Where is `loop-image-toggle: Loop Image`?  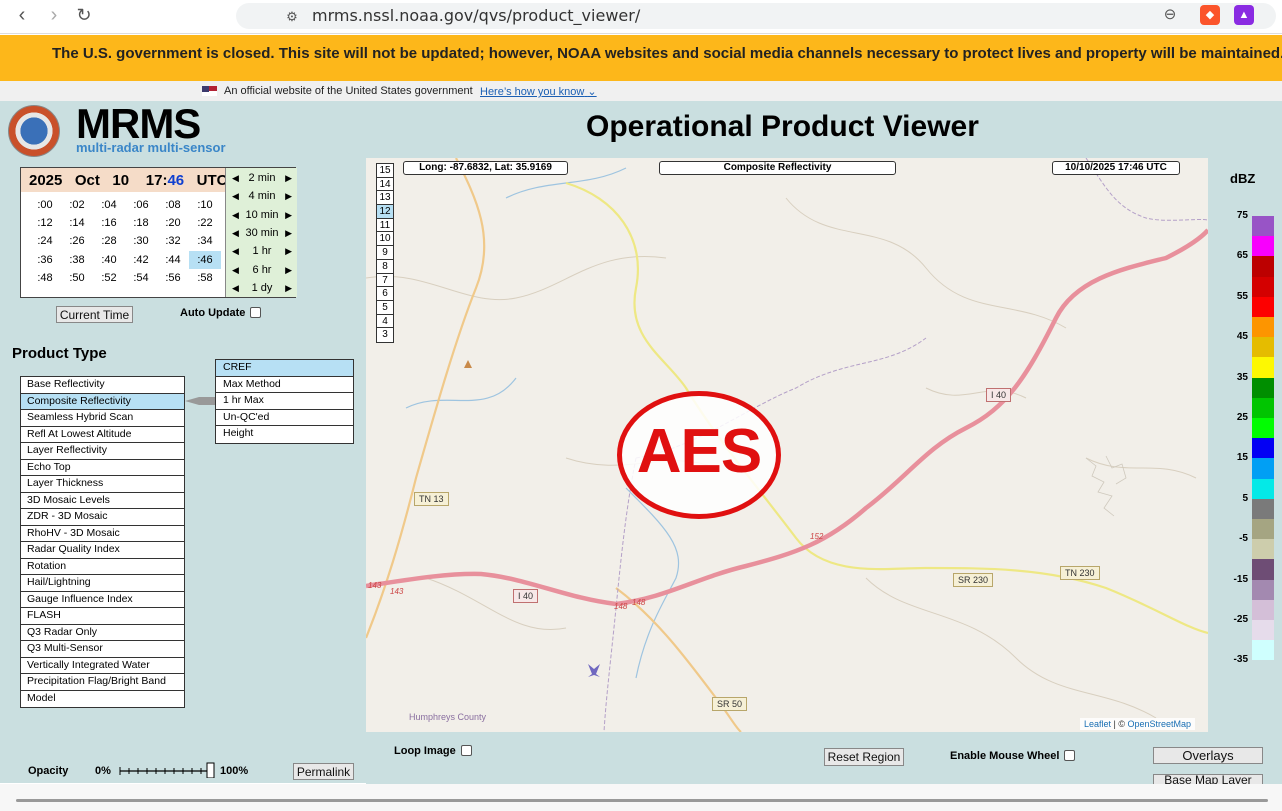
loop-image-toggle: Loop Image is located at coordinates (433, 751).